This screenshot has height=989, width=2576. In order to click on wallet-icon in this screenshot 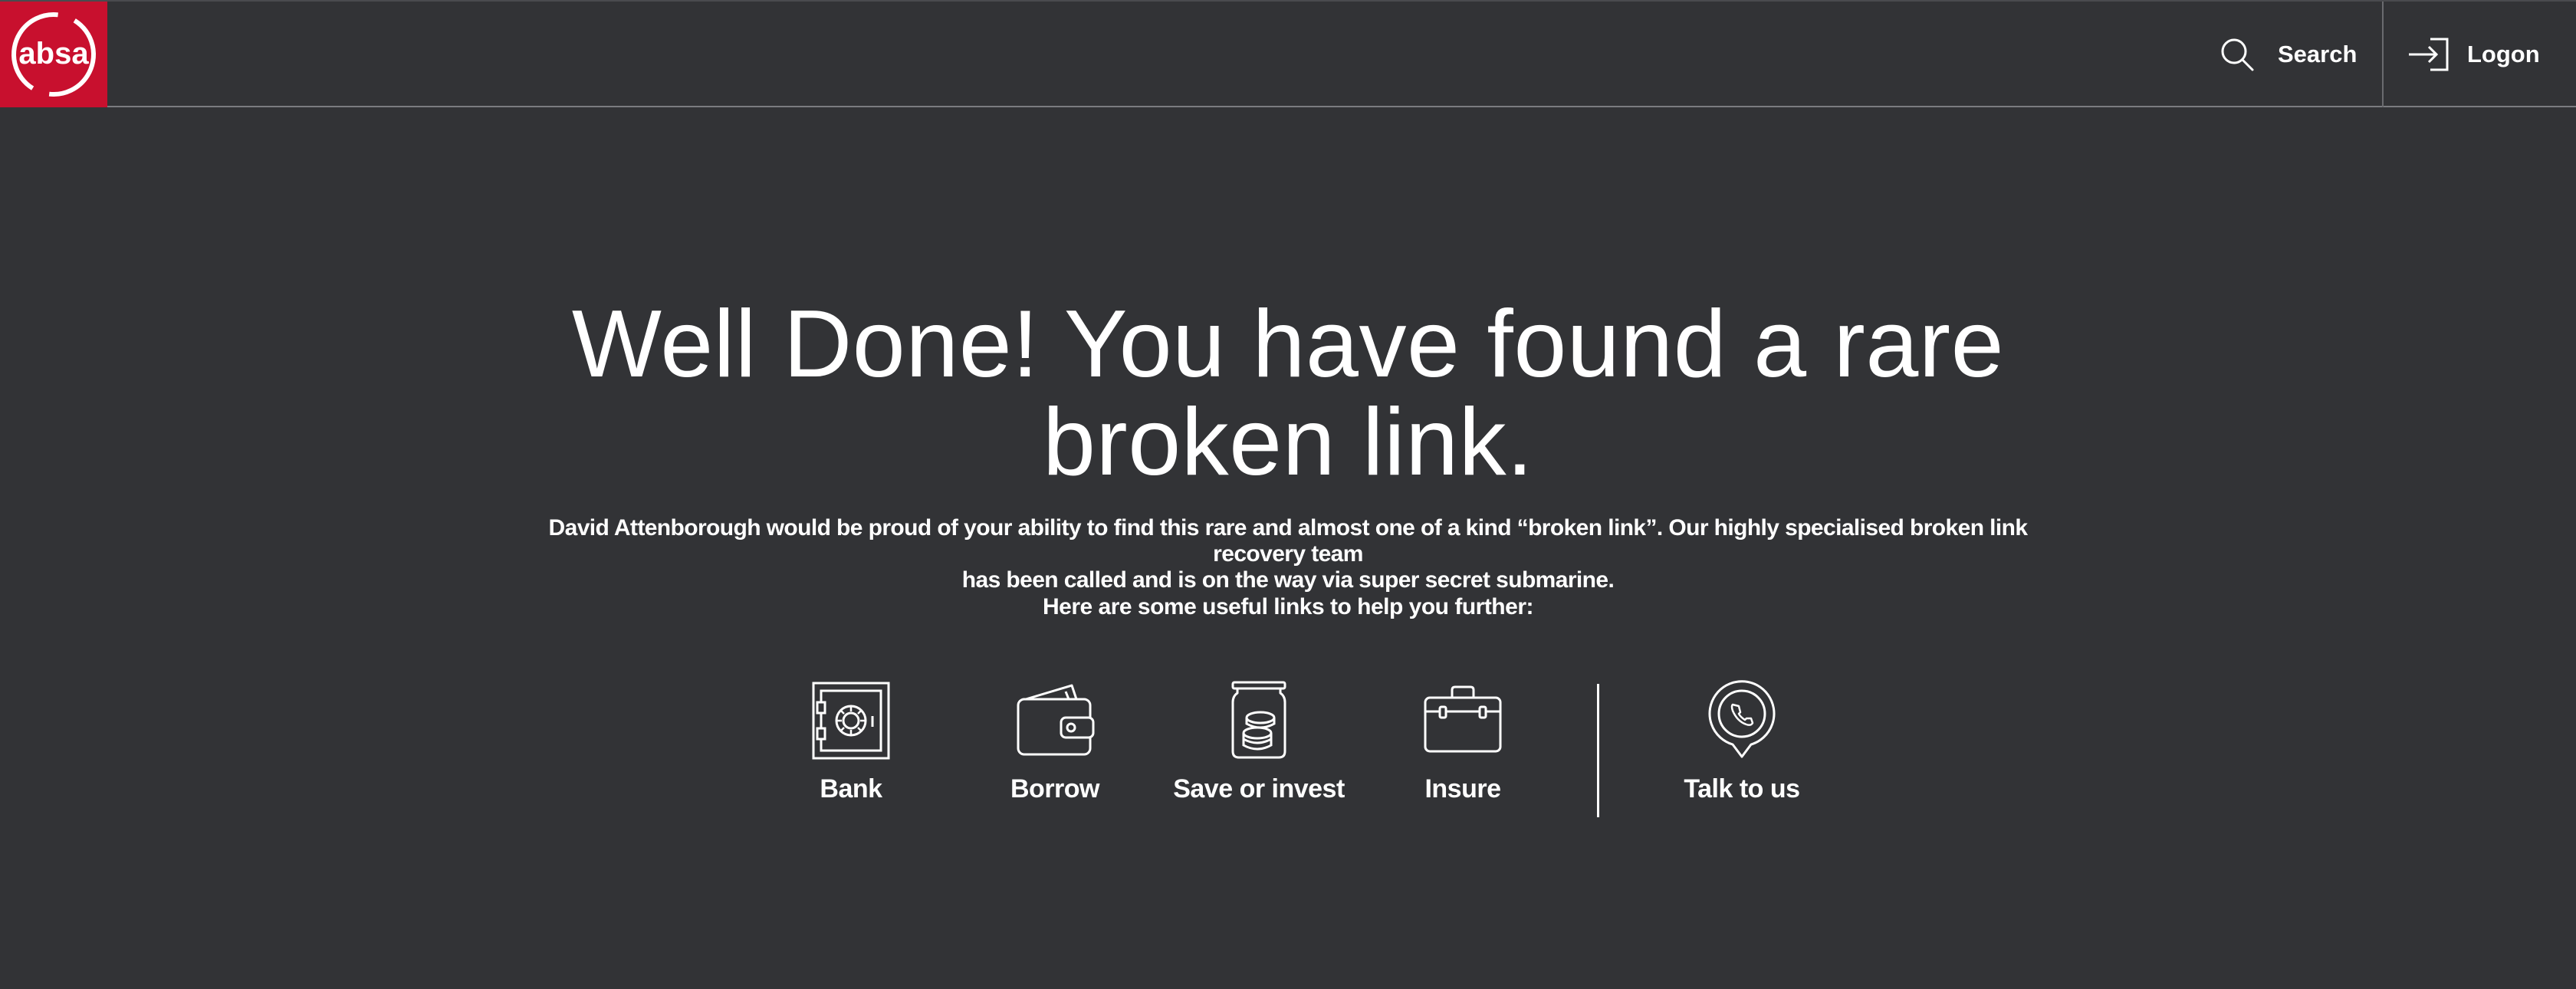, I will do `click(1056, 720)`.